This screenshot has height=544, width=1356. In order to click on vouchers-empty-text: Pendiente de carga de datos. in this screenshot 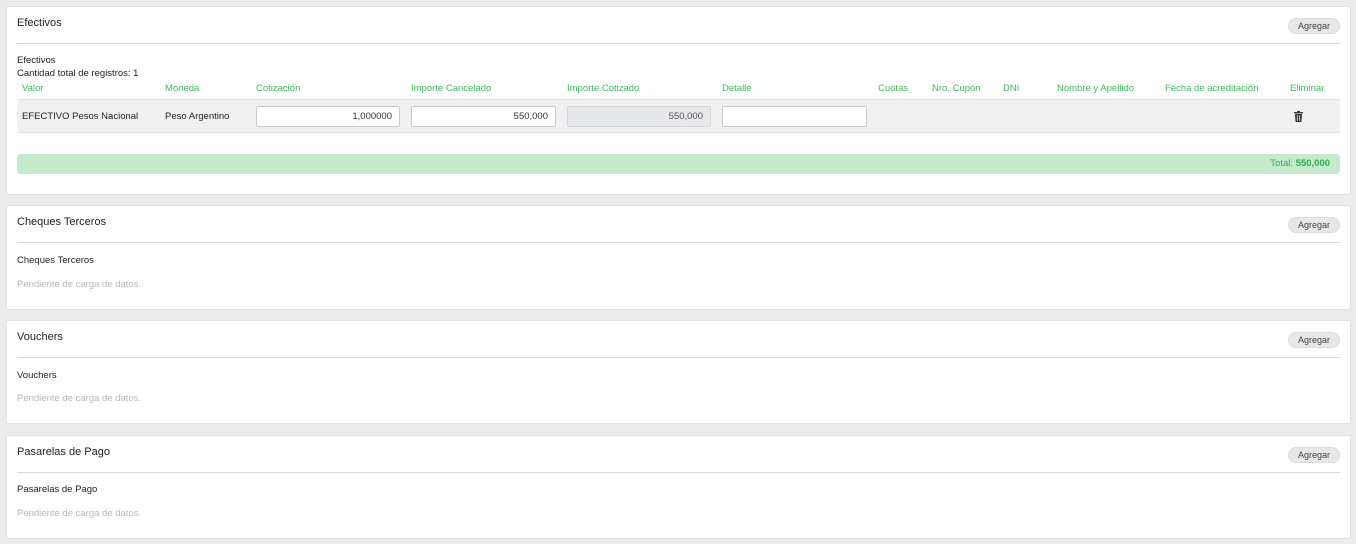, I will do `click(79, 398)`.